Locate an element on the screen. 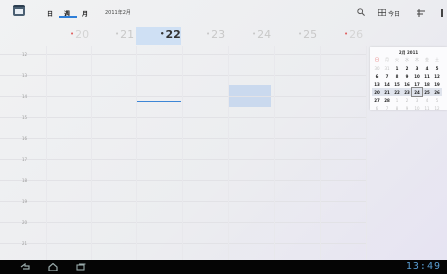  calendar-app-icon is located at coordinates (19, 10).